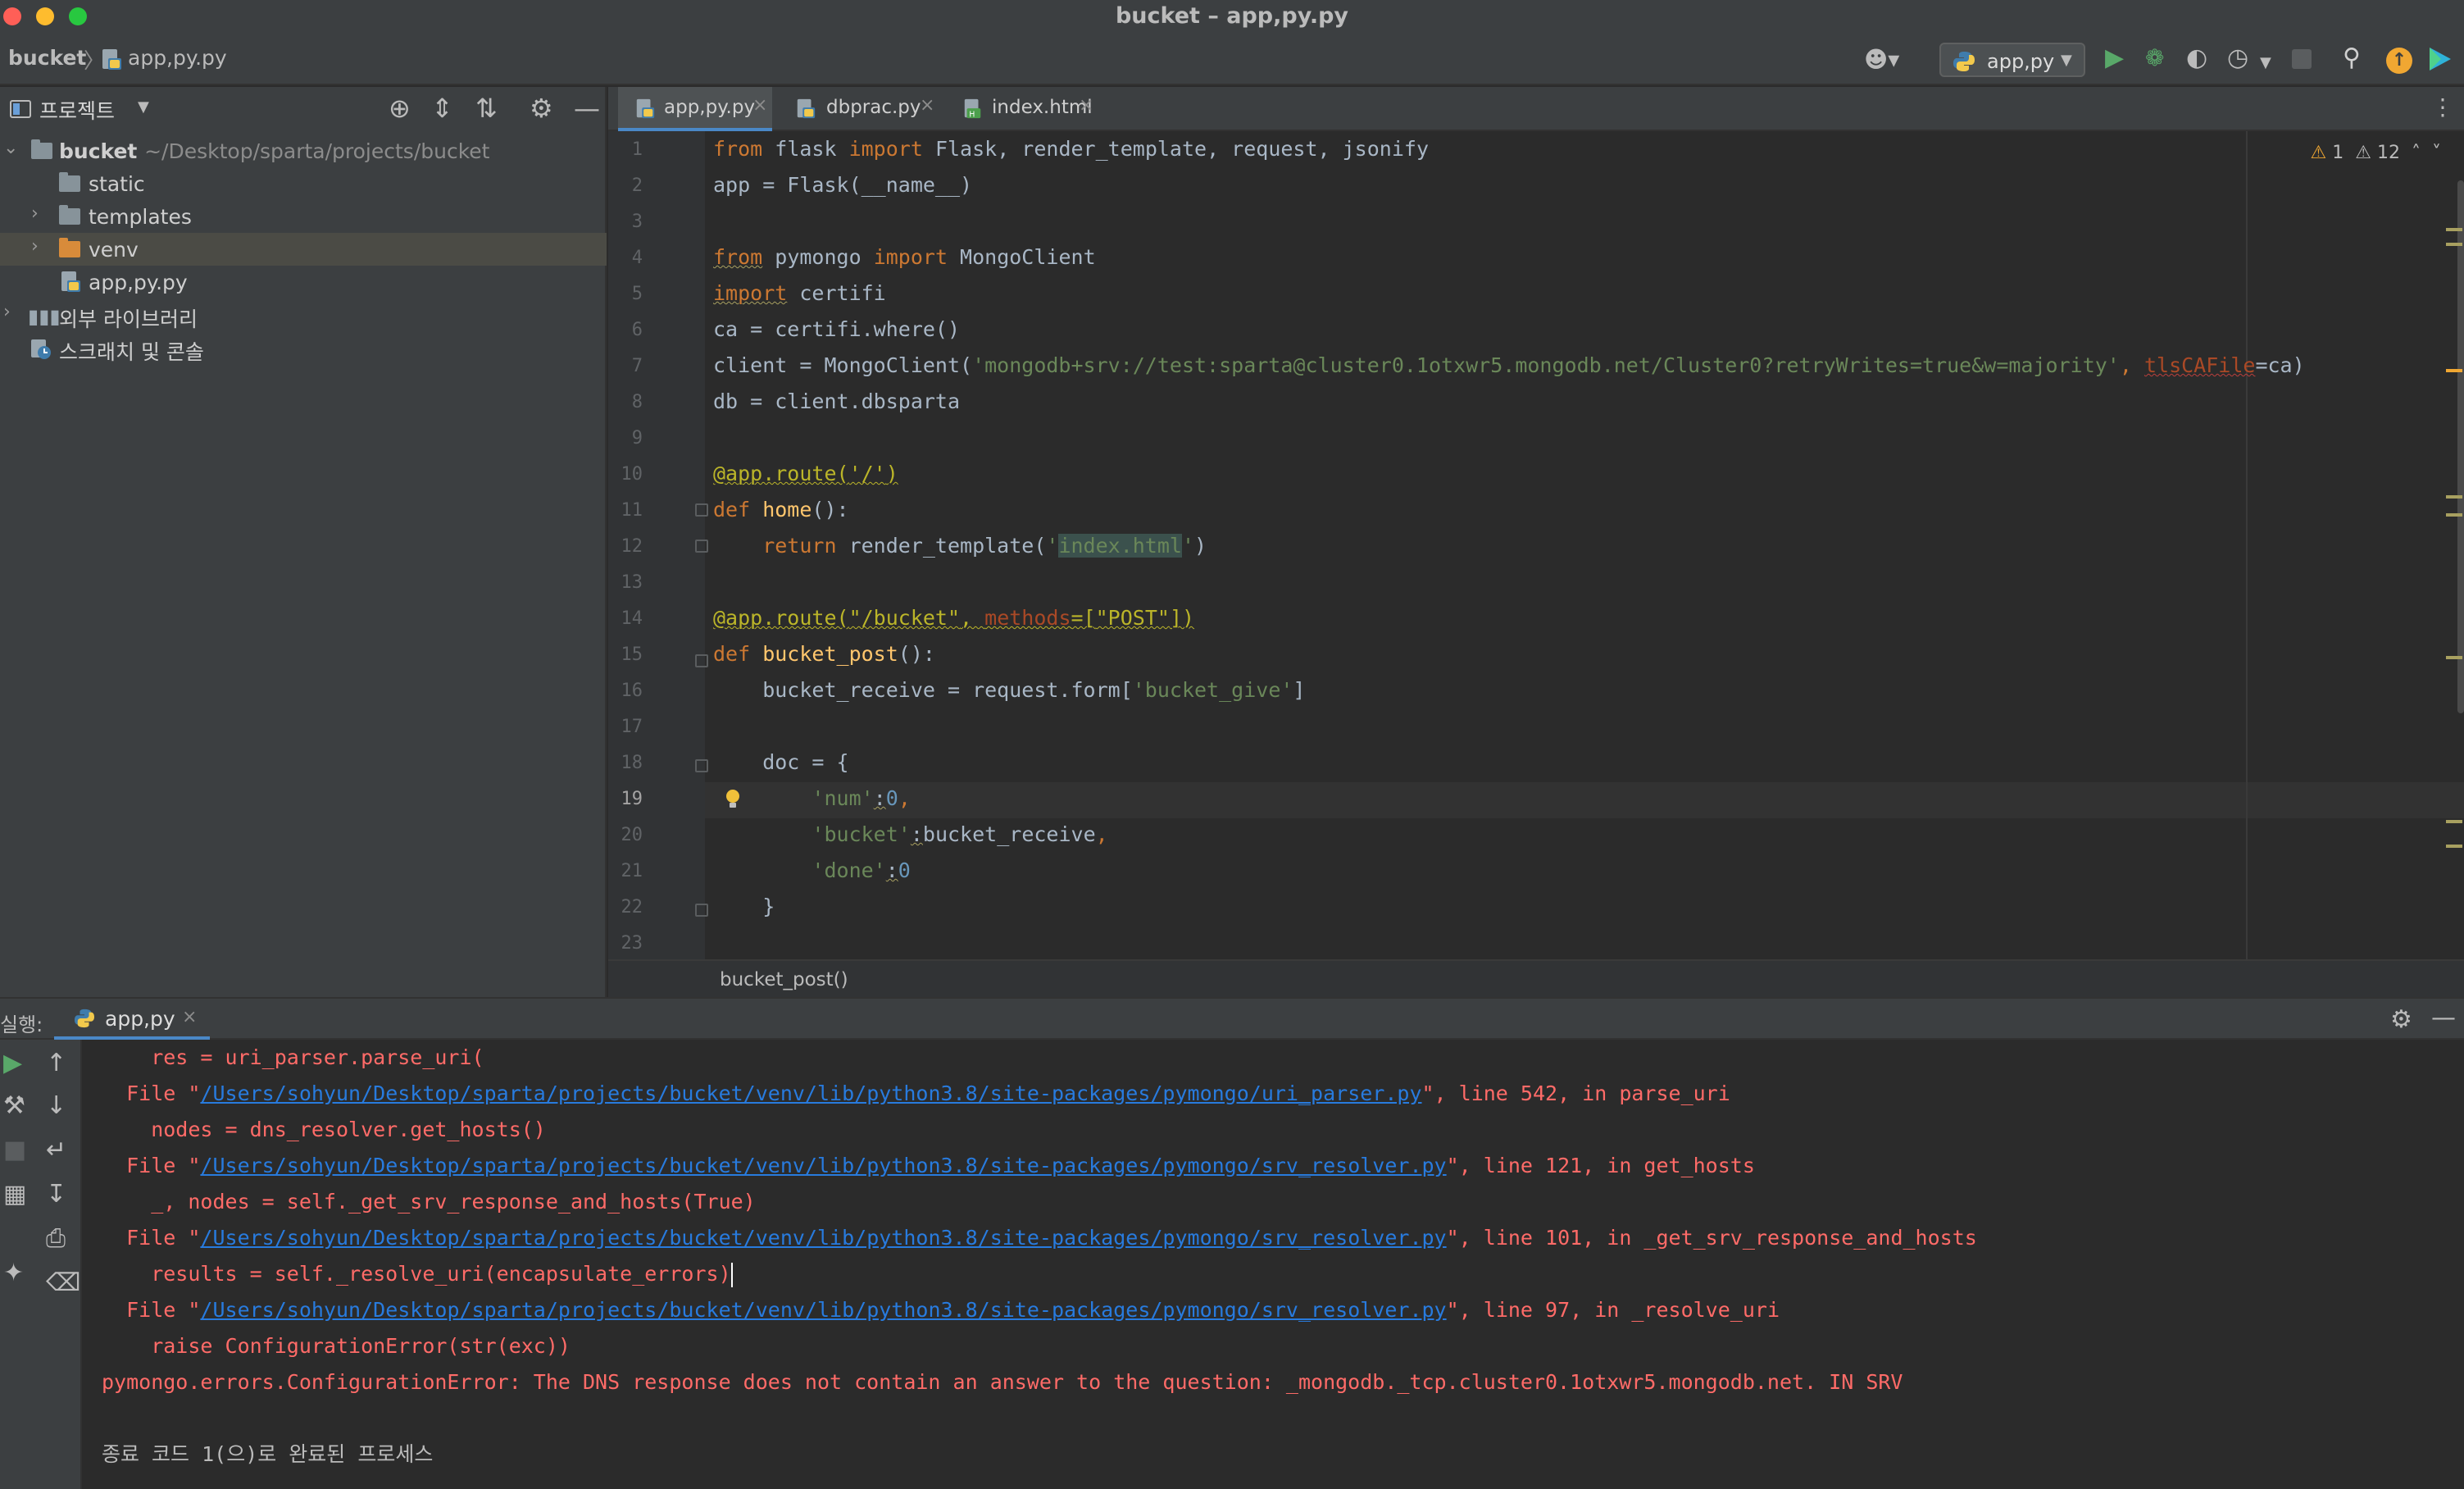  I want to click on stop-button, so click(2302, 59).